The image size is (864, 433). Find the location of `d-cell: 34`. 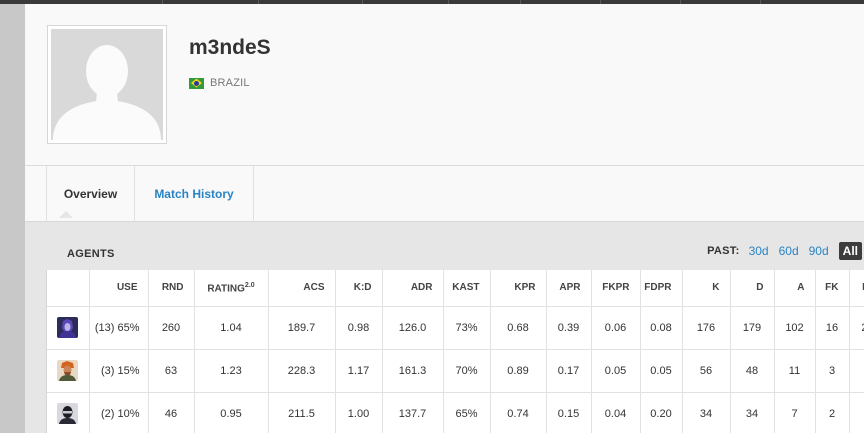

d-cell: 34 is located at coordinates (752, 412).